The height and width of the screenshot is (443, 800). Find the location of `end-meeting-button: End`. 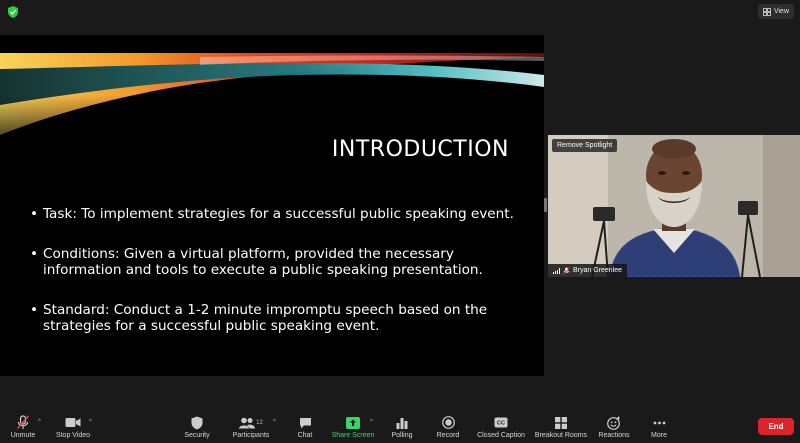

end-meeting-button: End is located at coordinates (776, 426).